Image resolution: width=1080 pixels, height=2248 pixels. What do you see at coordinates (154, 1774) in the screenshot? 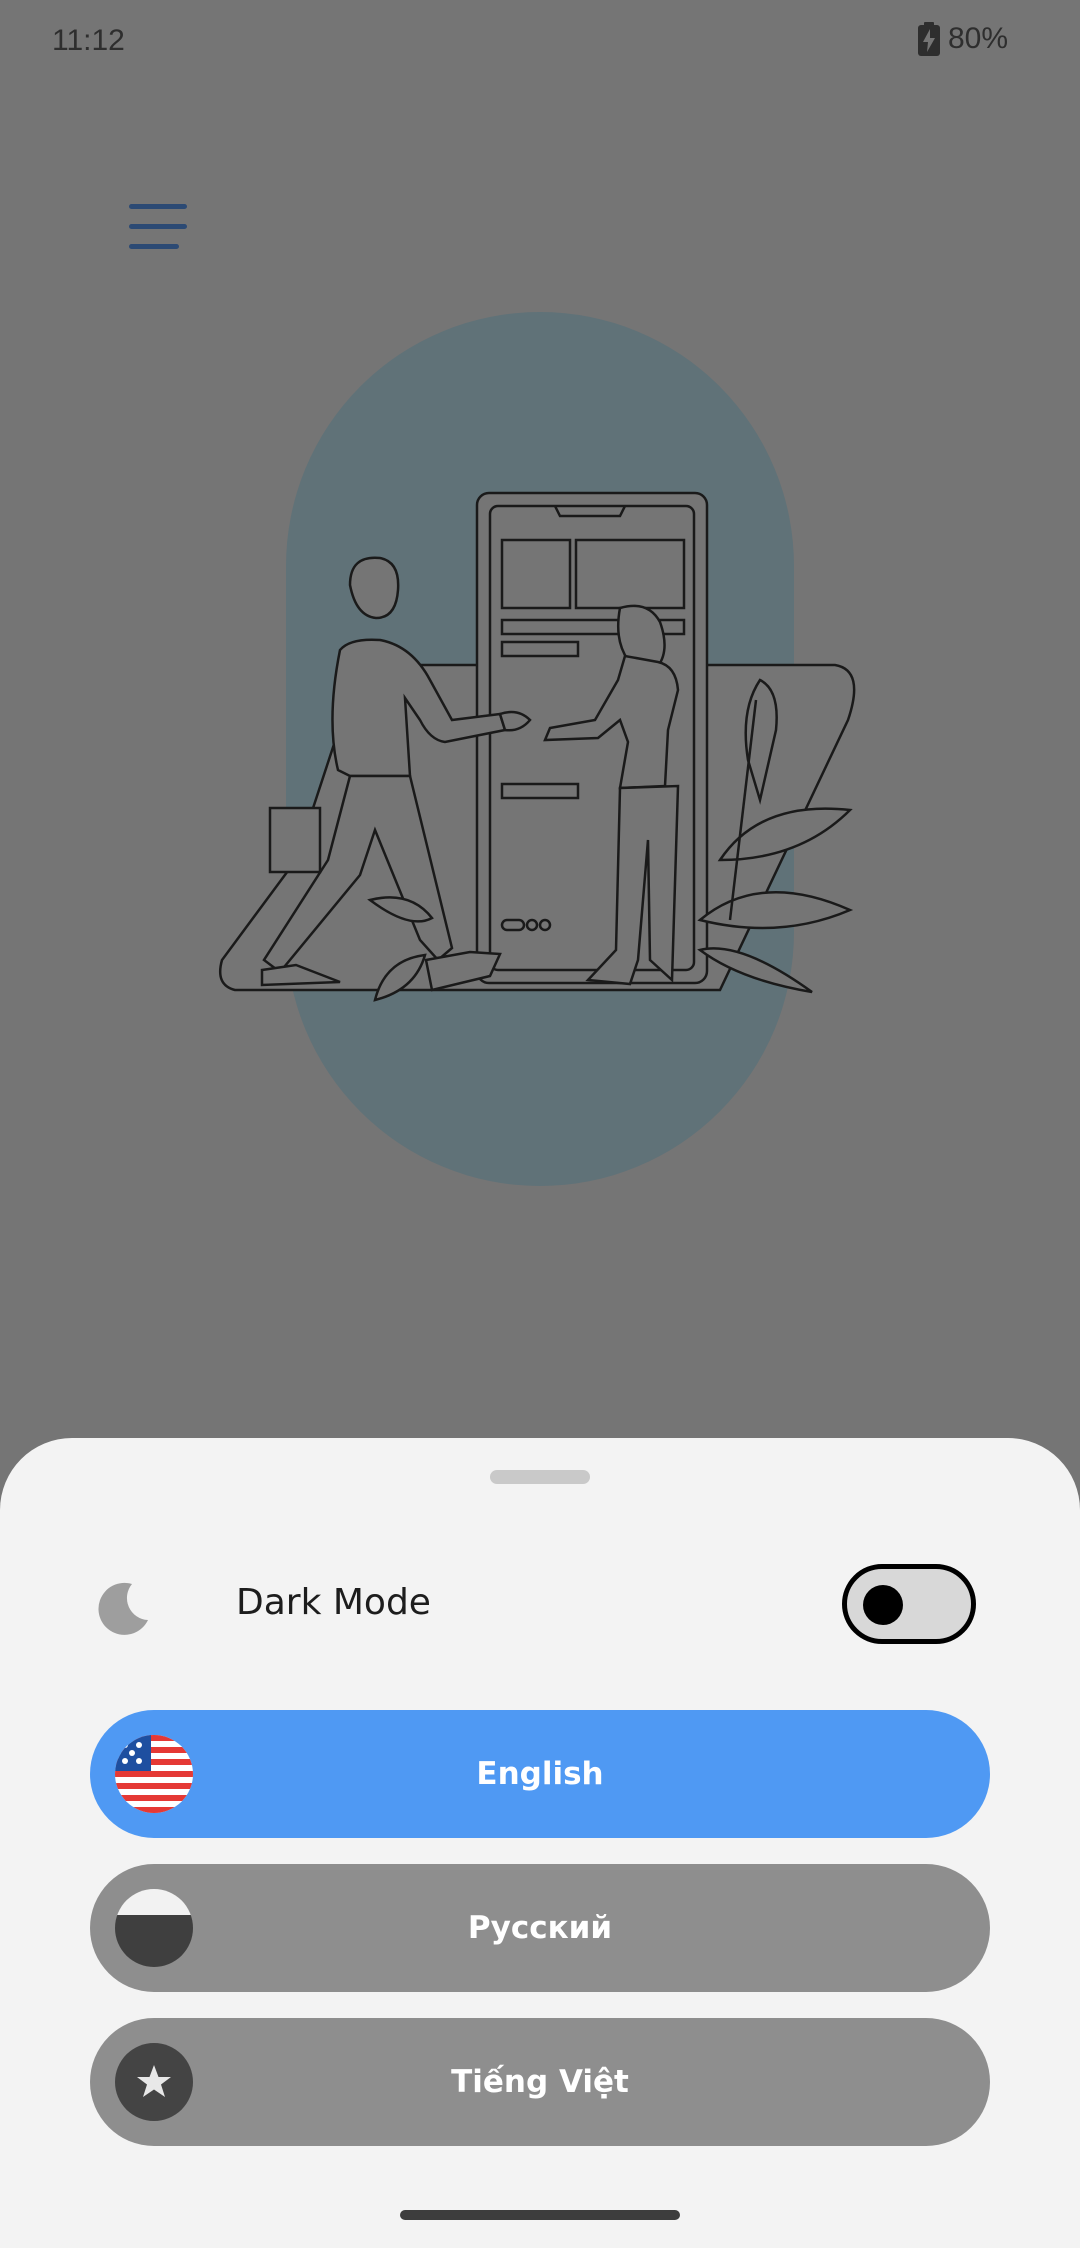
I see `us-flag-icon` at bounding box center [154, 1774].